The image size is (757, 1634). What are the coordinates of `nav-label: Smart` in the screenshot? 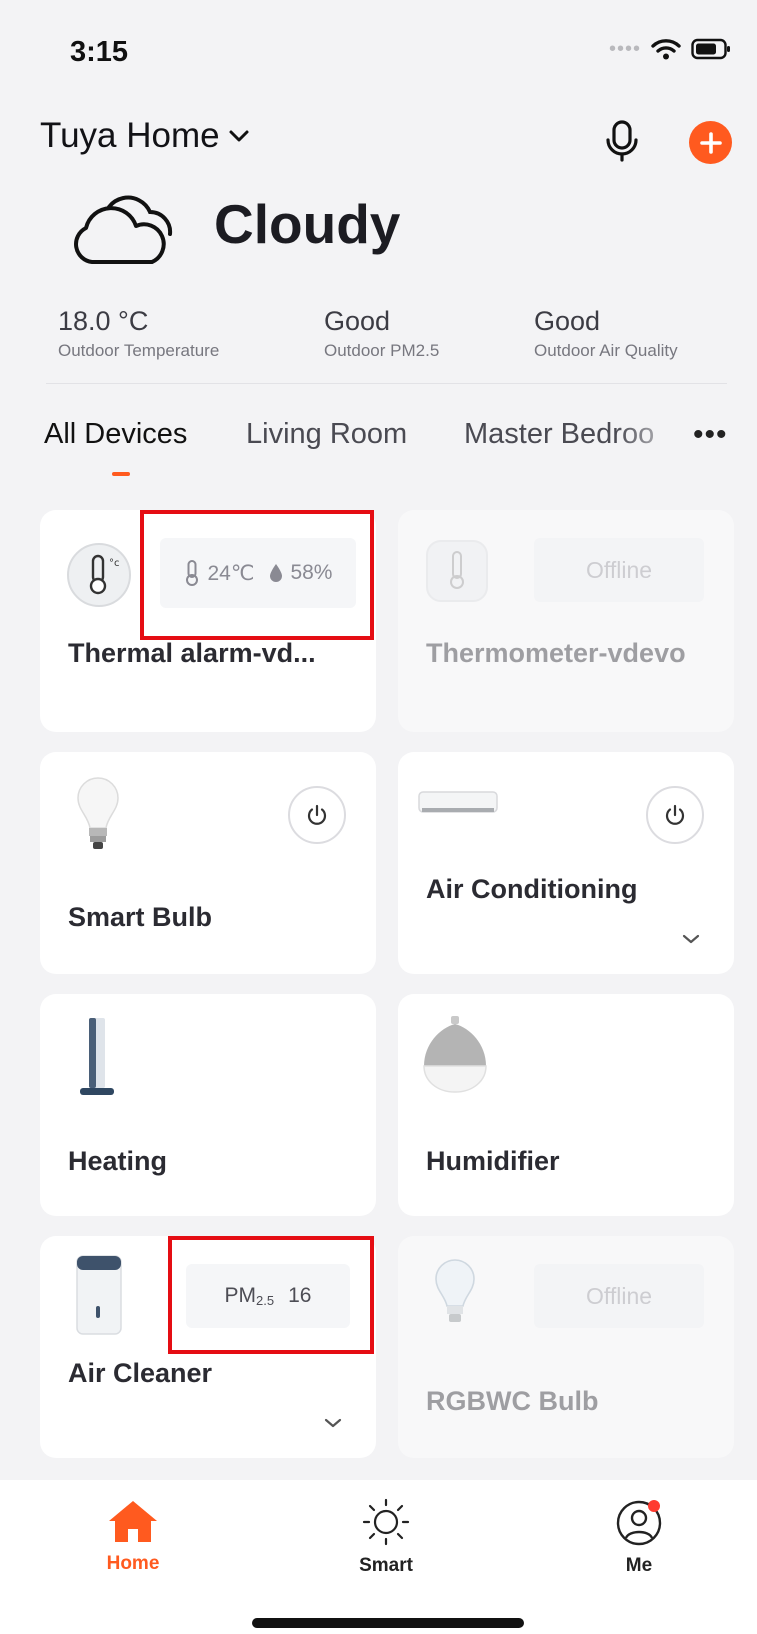 It's located at (386, 1565).